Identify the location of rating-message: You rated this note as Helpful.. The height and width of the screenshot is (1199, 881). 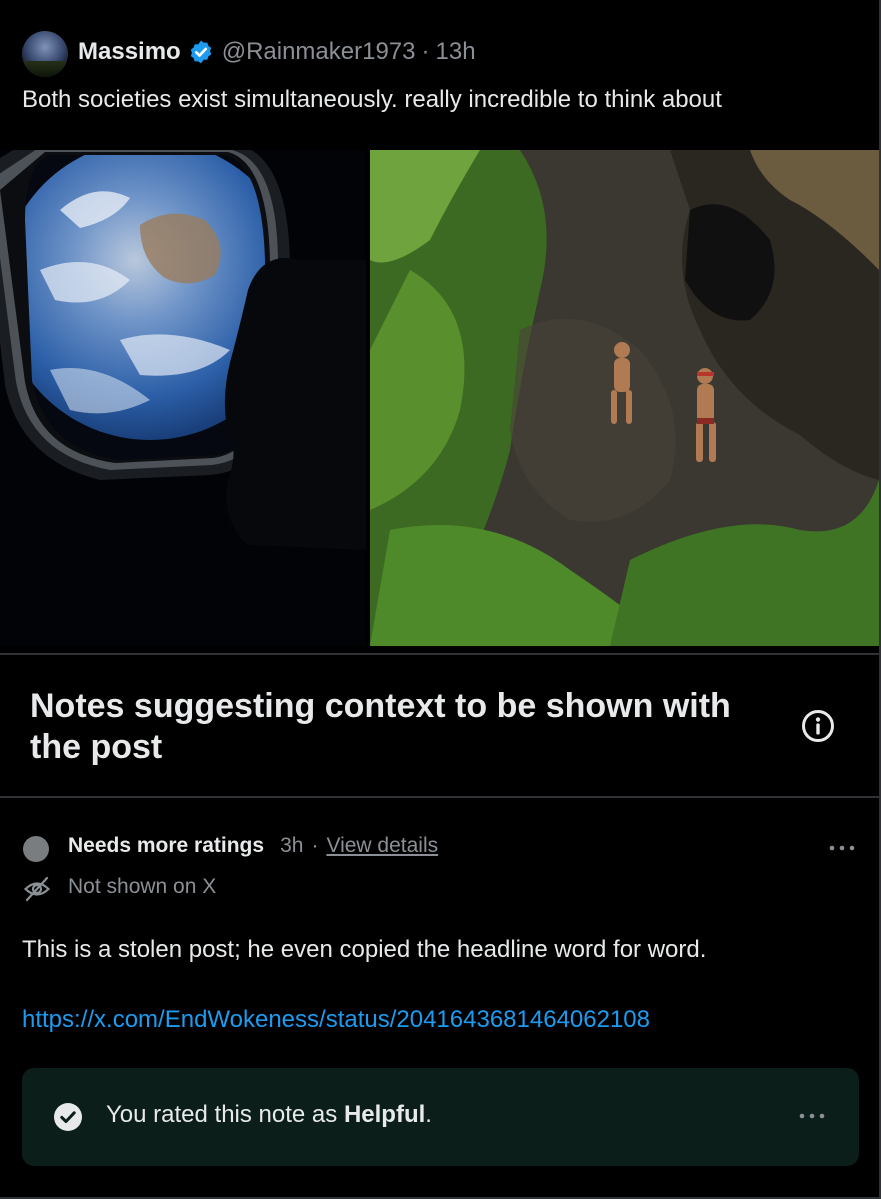
(269, 1115).